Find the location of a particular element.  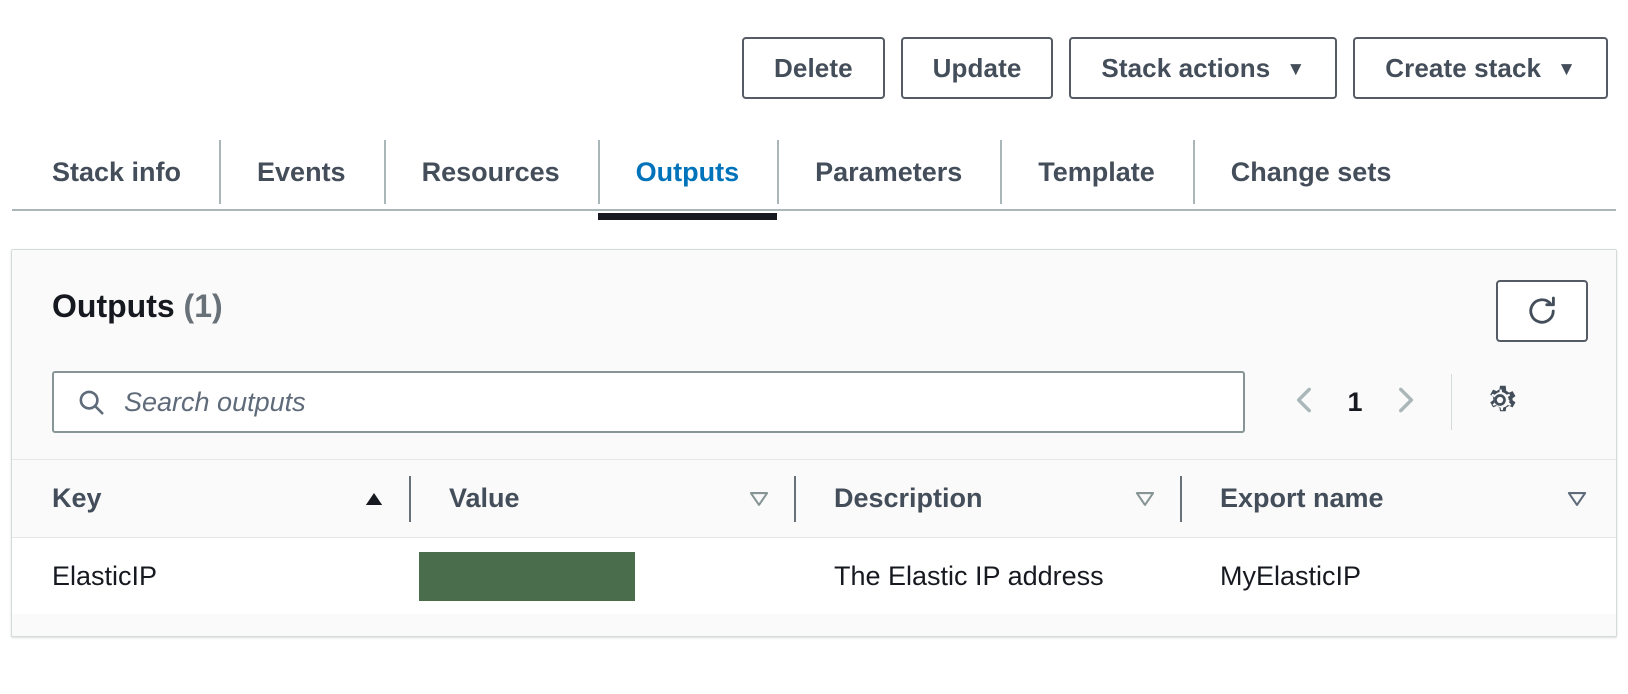

refresh-icon is located at coordinates (1542, 311).